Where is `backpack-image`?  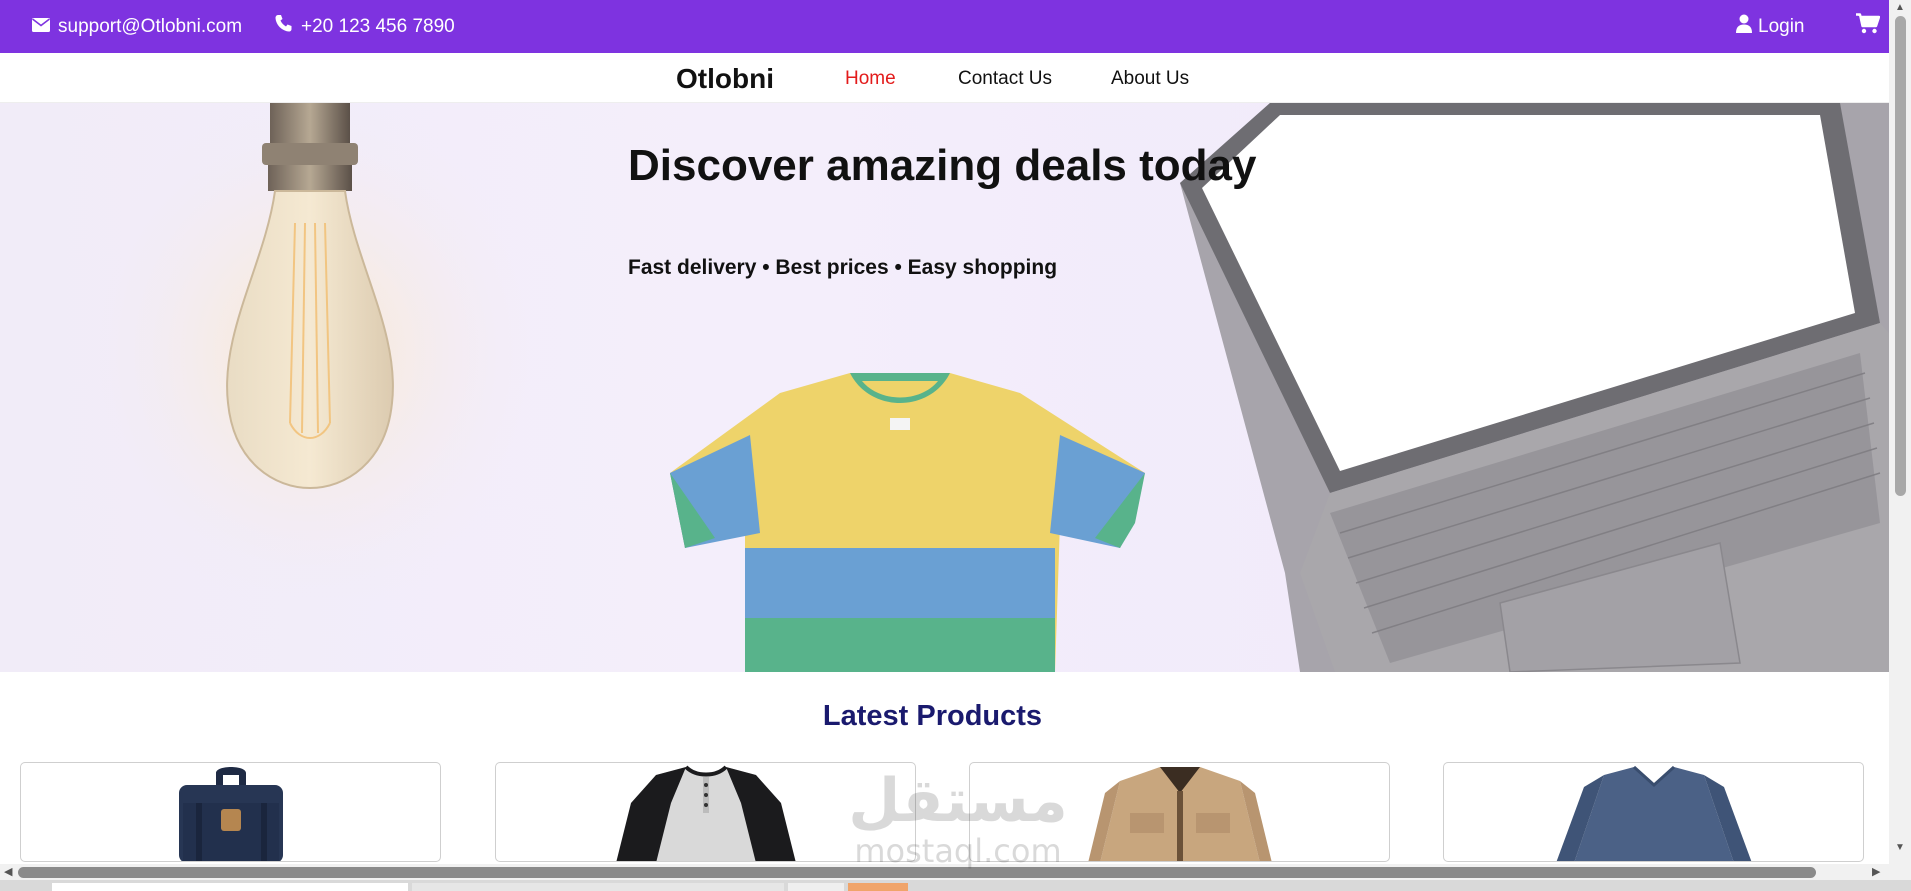
backpack-image is located at coordinates (231, 814).